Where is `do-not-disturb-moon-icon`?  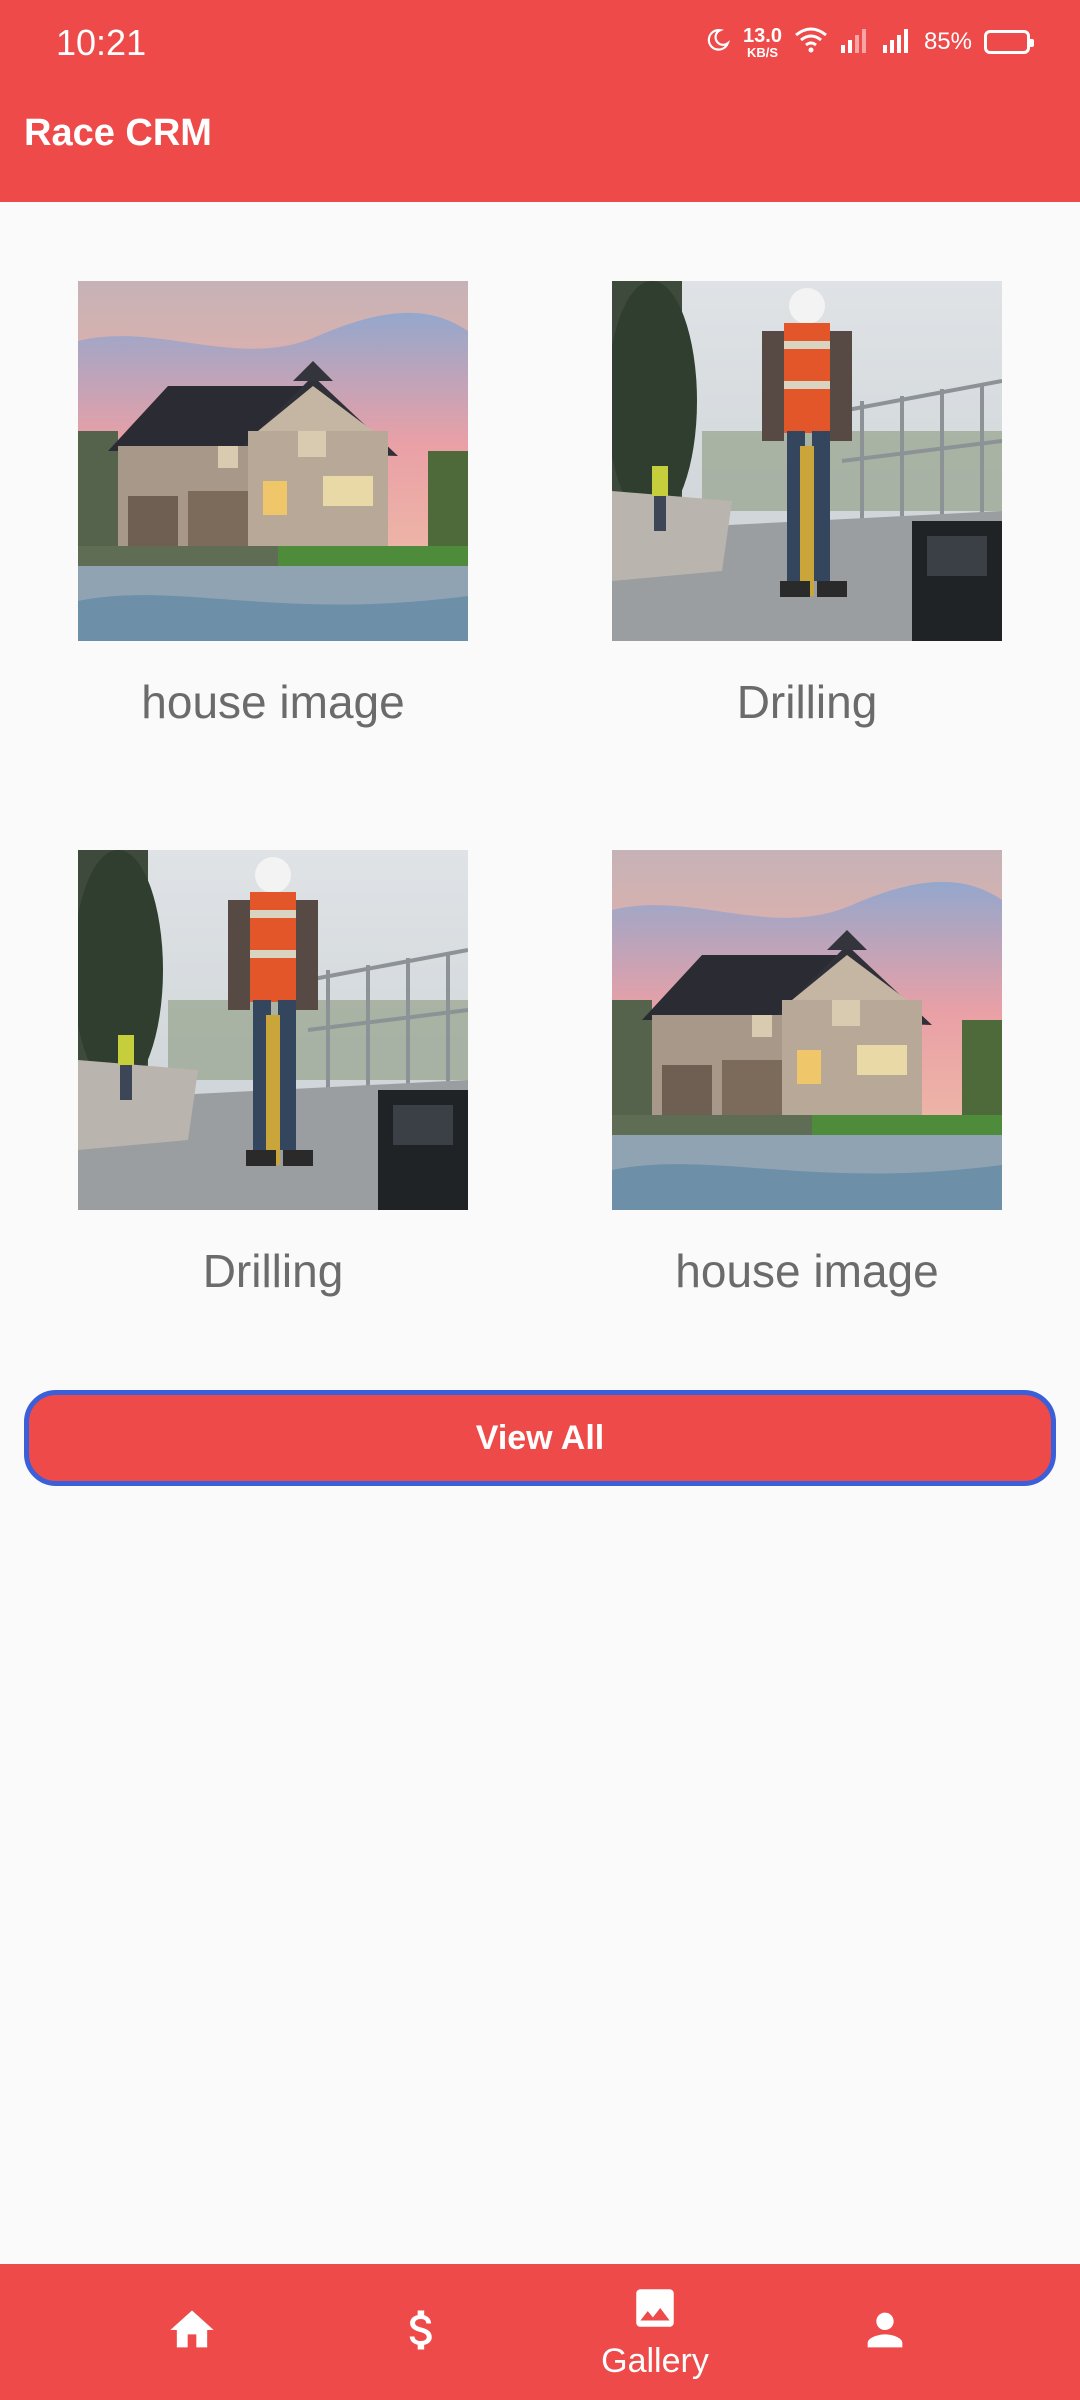 do-not-disturb-moon-icon is located at coordinates (718, 42).